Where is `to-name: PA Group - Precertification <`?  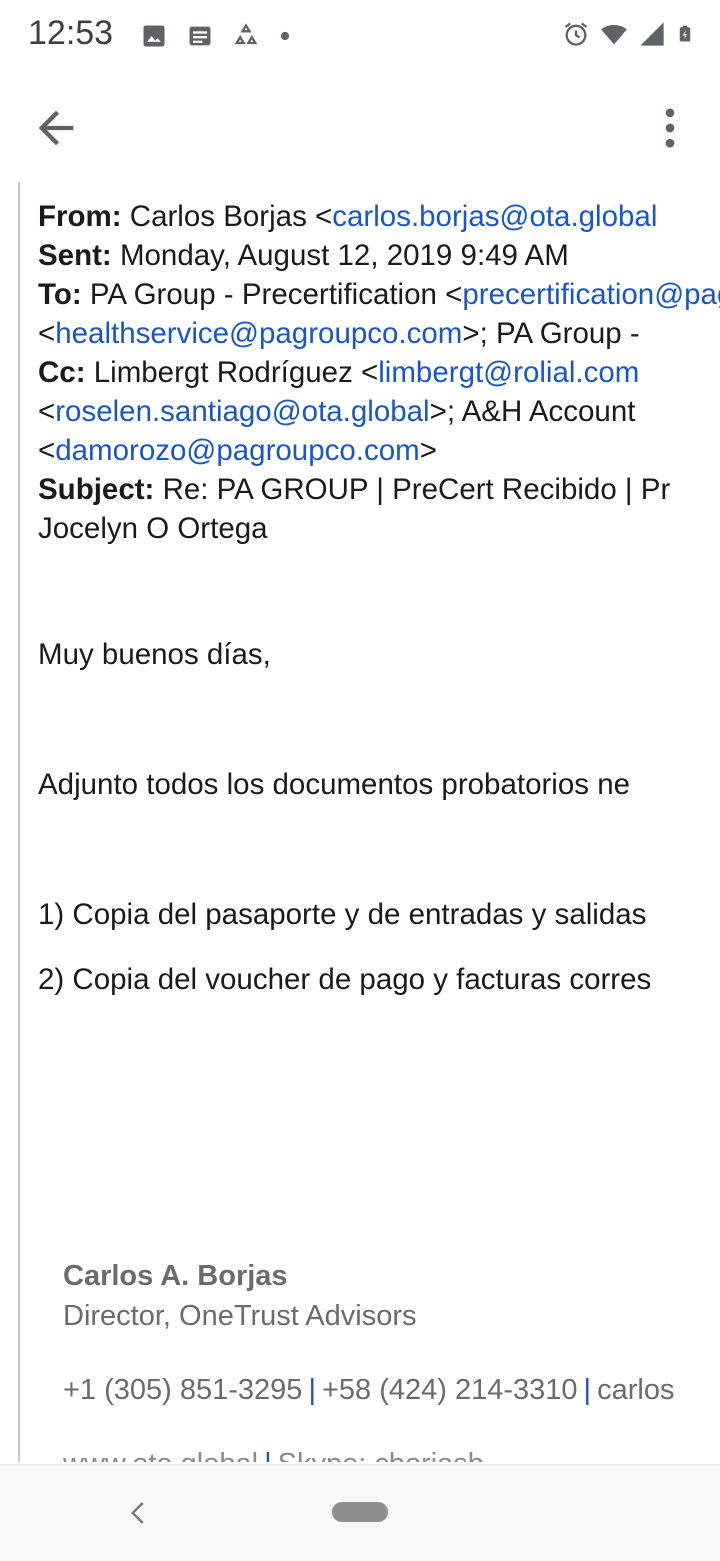
to-name: PA Group - Precertification < is located at coordinates (272, 294).